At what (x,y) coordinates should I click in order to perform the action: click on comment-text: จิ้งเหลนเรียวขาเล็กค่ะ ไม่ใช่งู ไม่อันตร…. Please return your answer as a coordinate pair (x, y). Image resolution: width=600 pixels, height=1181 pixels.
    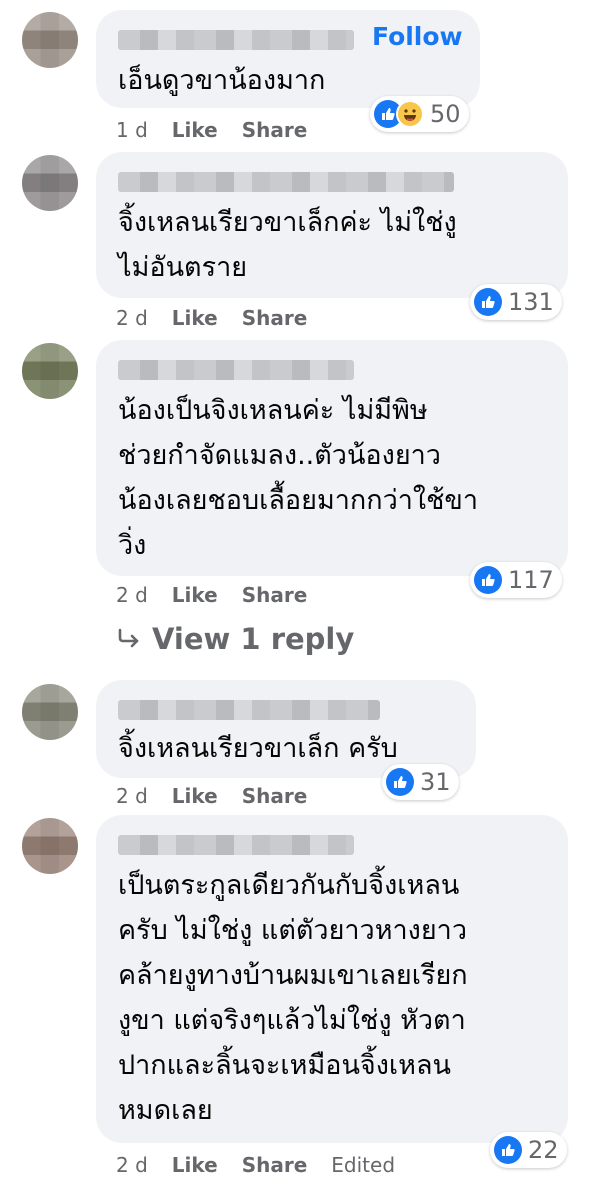
    Looking at the image, I should click on (287, 245).